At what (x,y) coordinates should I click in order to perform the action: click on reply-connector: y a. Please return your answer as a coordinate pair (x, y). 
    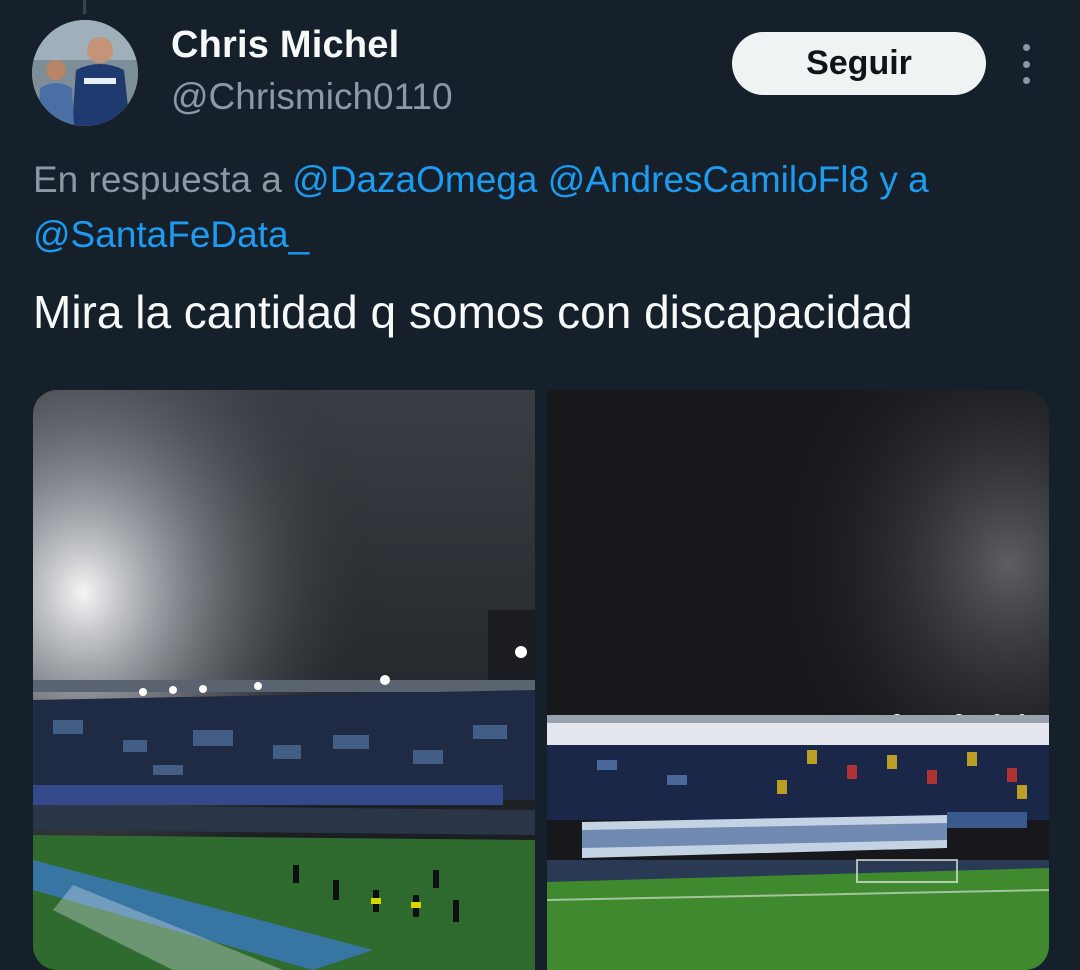
    Looking at the image, I should click on (904, 179).